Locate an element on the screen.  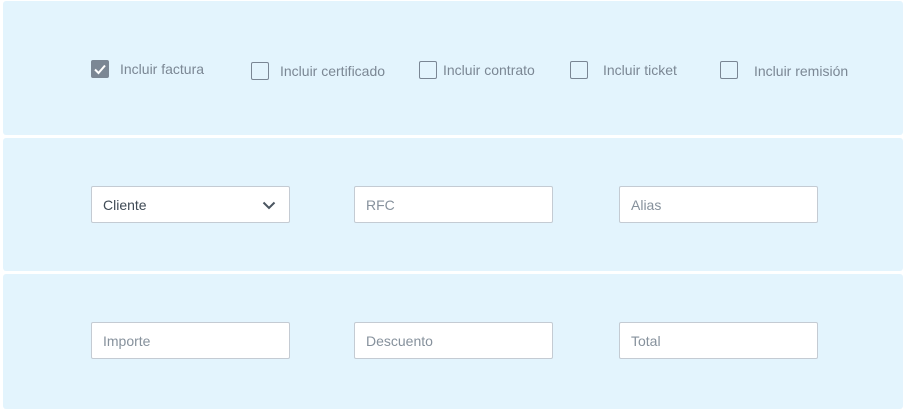
option-incluir-contrato: Incluir contrato is located at coordinates (477, 70).